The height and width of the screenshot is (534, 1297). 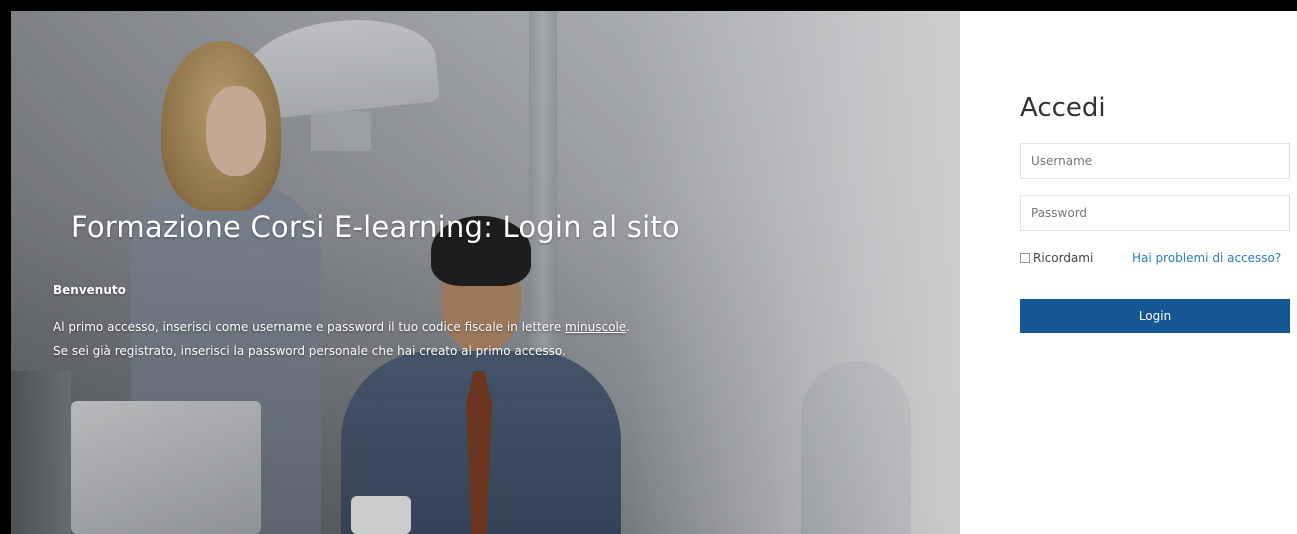 I want to click on remember-label: Ricordami, so click(x=1063, y=258).